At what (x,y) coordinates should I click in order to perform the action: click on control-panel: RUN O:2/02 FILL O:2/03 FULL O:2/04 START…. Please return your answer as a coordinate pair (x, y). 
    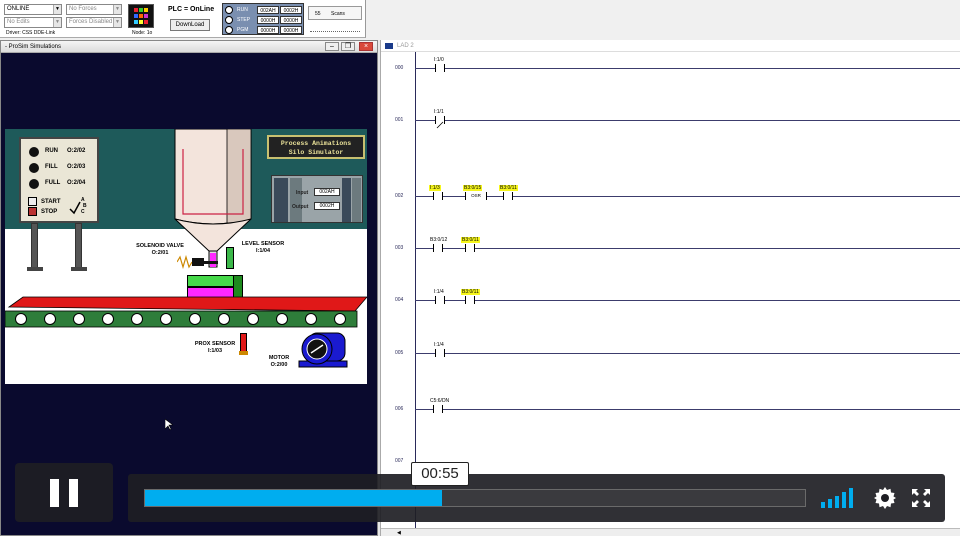
    Looking at the image, I should click on (59, 180).